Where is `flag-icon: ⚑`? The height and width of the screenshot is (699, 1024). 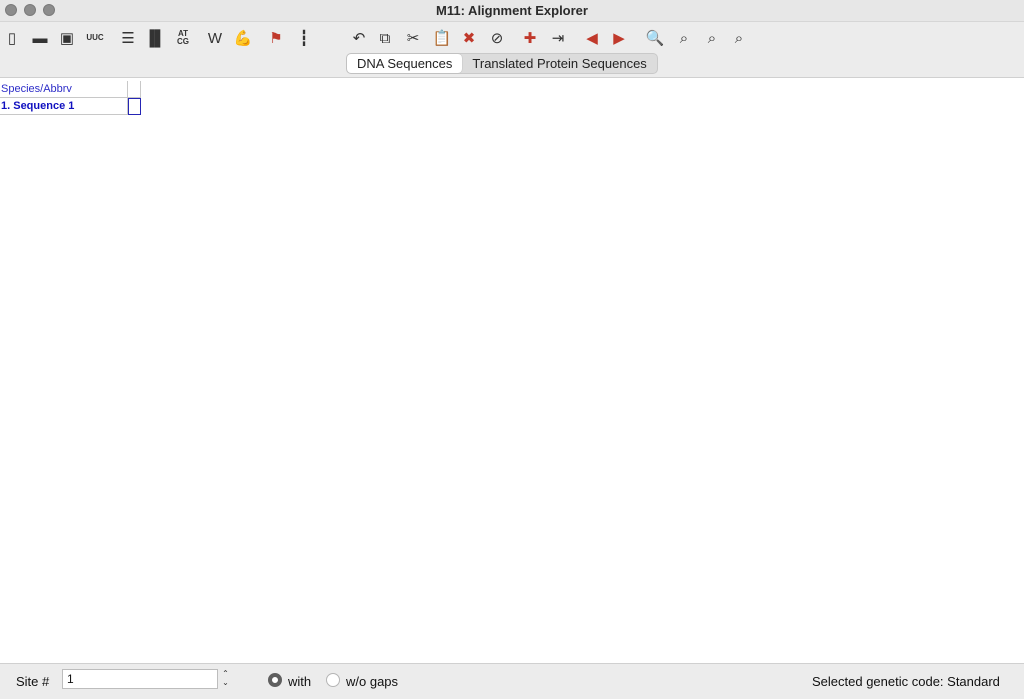 flag-icon: ⚑ is located at coordinates (276, 38).